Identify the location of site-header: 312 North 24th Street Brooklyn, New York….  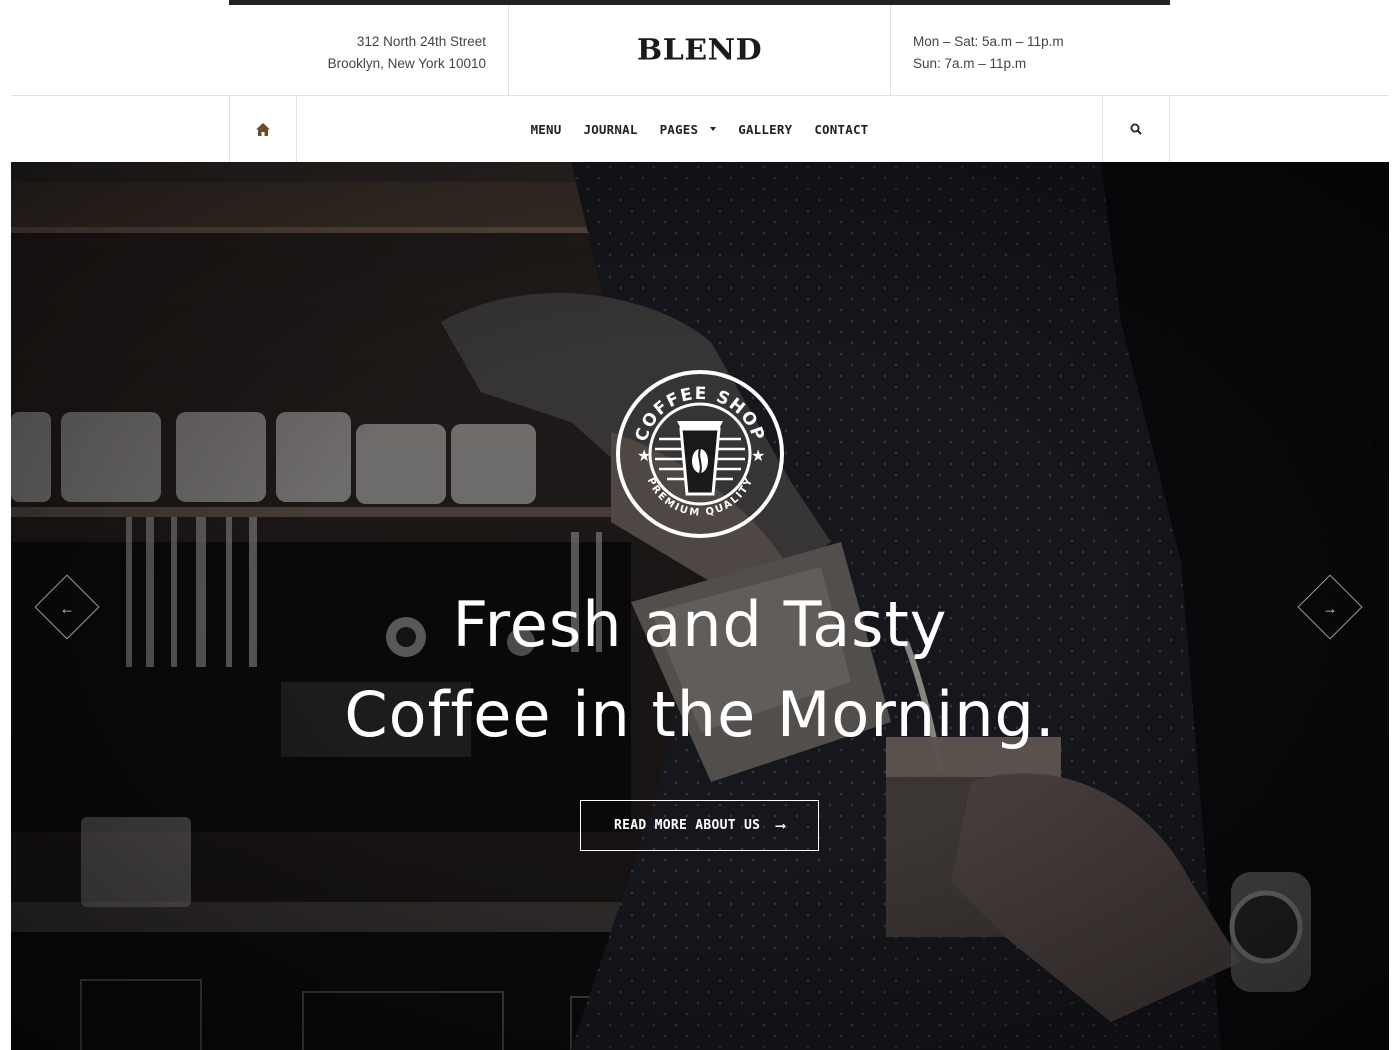
(699, 50).